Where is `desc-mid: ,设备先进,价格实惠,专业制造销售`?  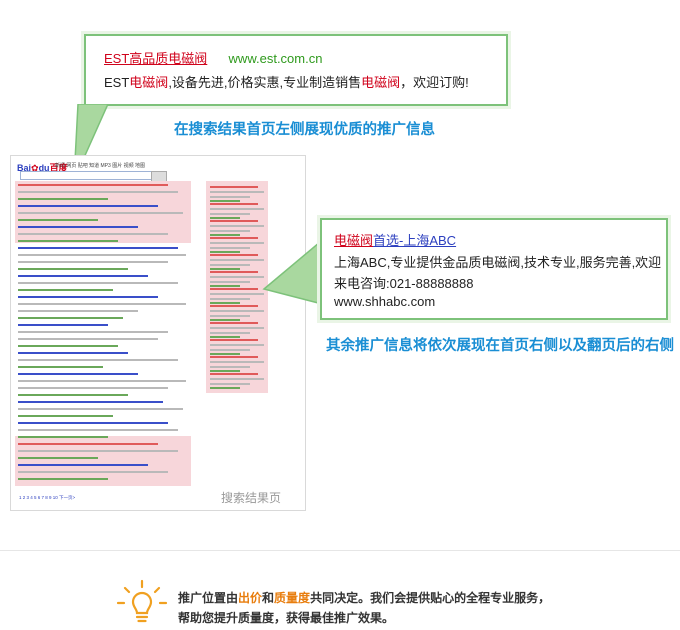
desc-mid: ,设备先进,价格实惠,专业制造销售 is located at coordinates (265, 82).